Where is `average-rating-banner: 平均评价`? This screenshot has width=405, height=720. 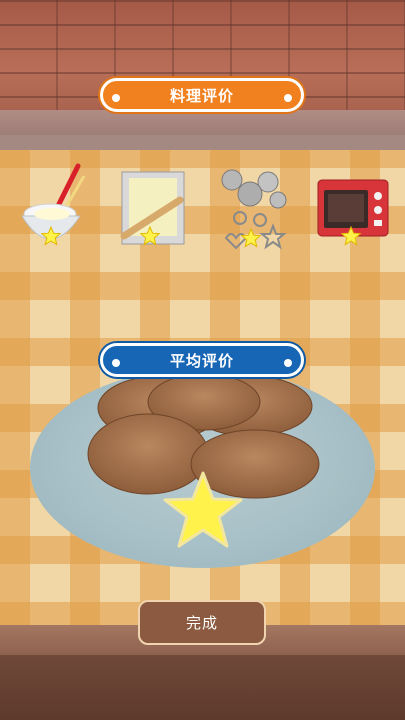 average-rating-banner: 平均评价 is located at coordinates (202, 360).